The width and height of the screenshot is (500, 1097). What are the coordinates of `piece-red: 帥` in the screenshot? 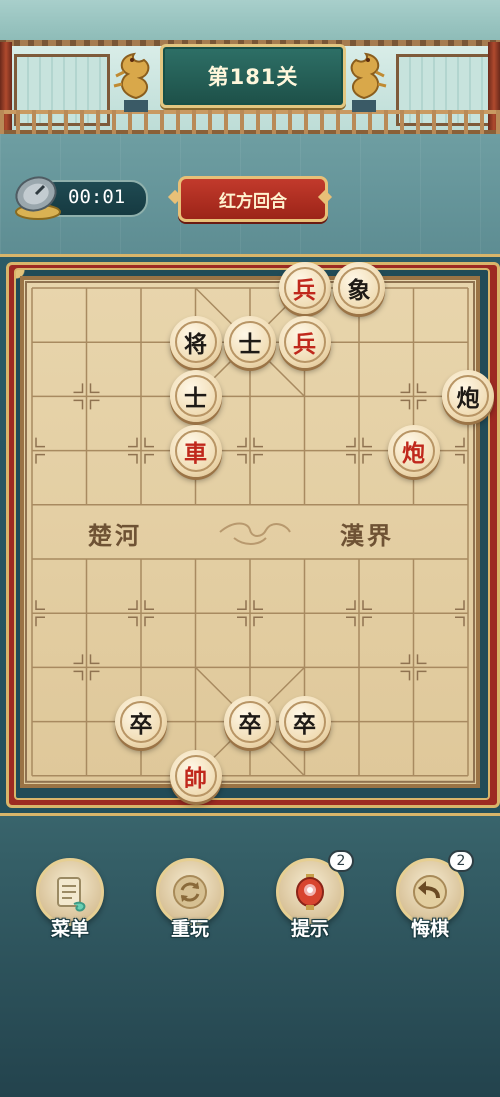 It's located at (195, 775).